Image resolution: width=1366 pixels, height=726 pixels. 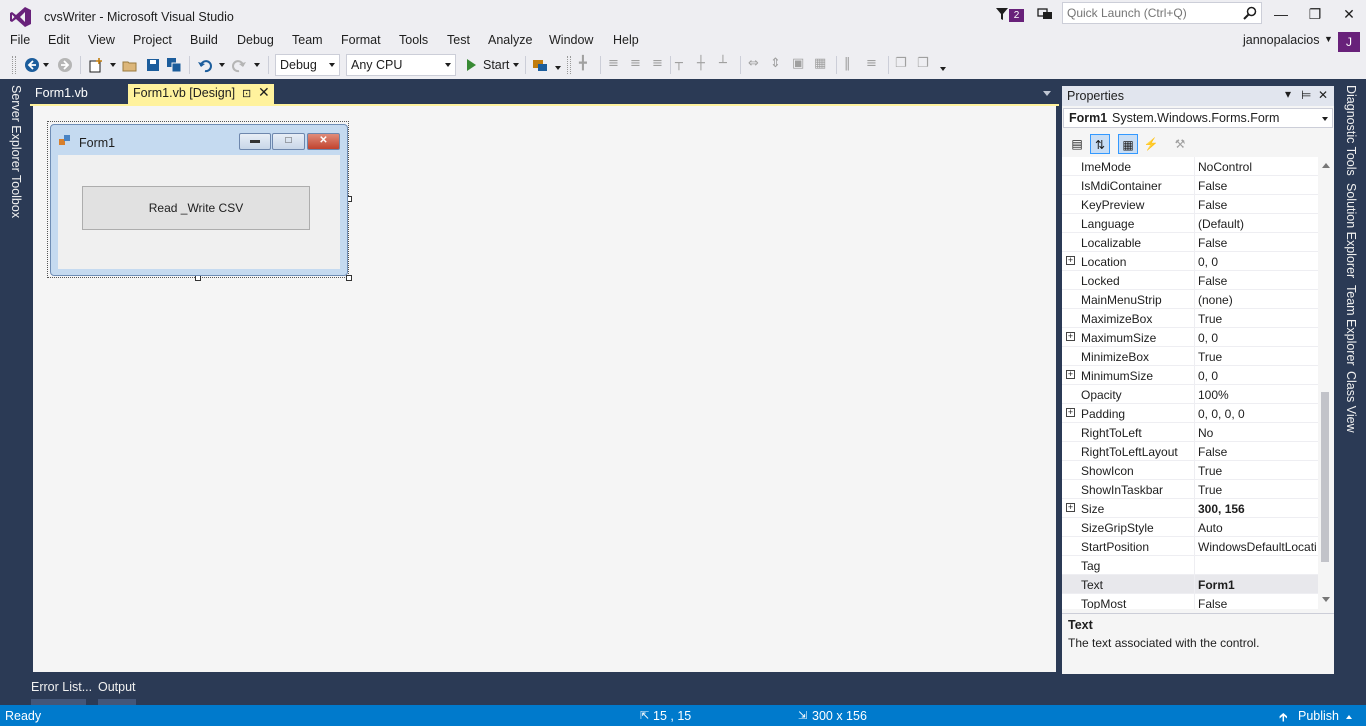 I want to click on toolbar-grip, so click(x=569, y=65).